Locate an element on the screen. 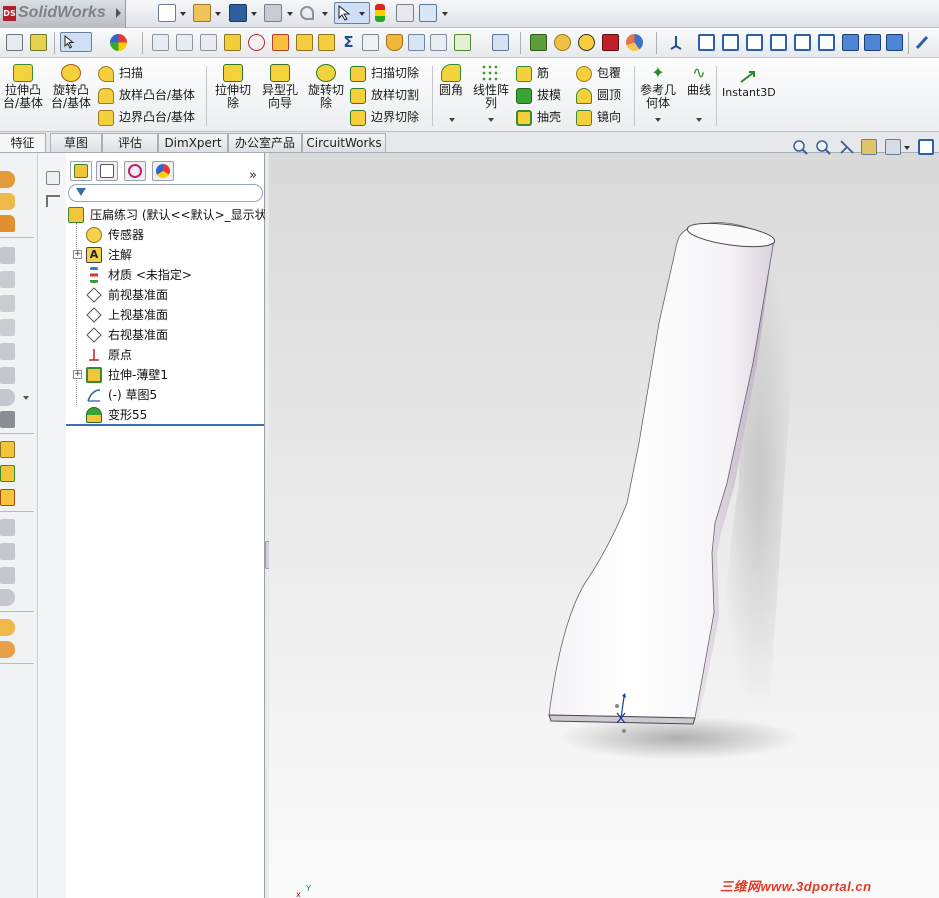  dropdown-icon is located at coordinates (26, 398).